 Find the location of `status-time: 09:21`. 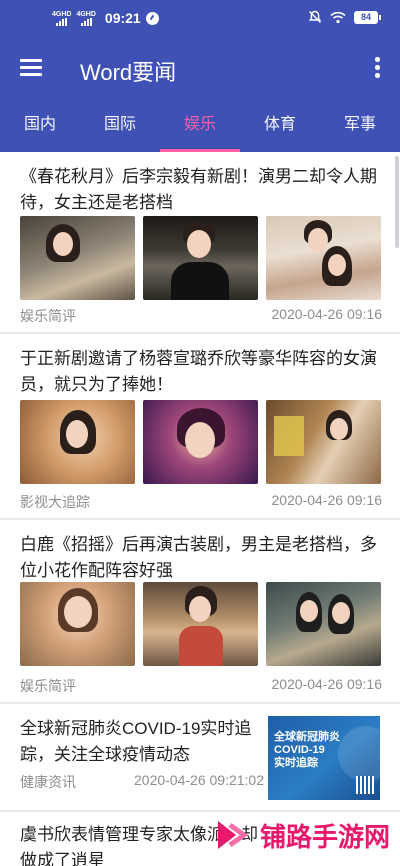

status-time: 09:21 is located at coordinates (122, 18).